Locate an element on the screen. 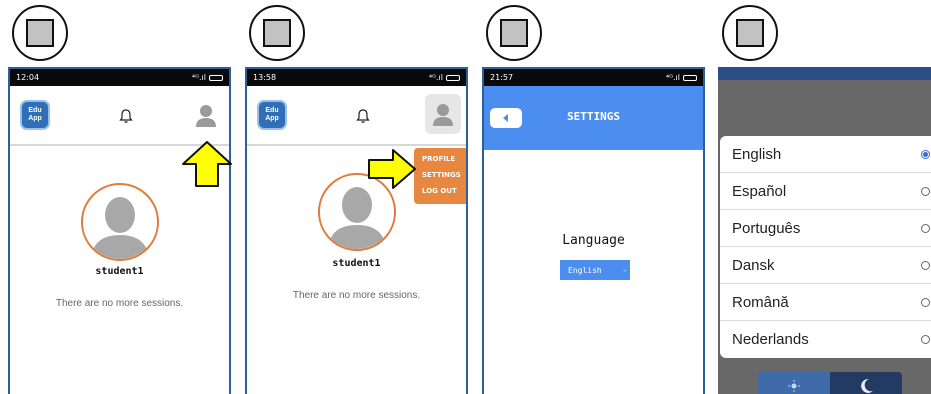 This screenshot has width=931, height=394. language-option: Nederlands is located at coordinates (825, 339).